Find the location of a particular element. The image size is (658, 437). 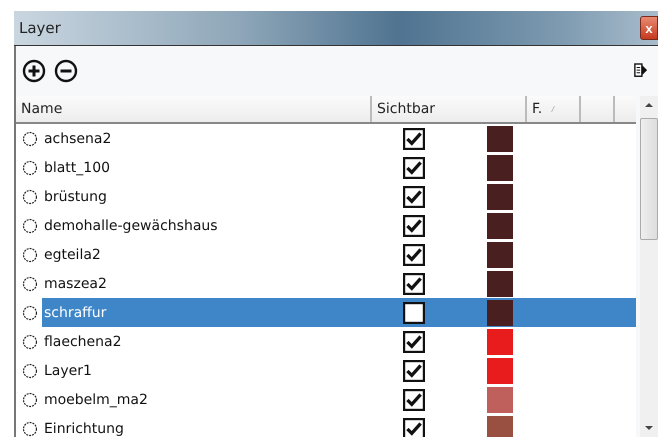

layer-name: Layer1 is located at coordinates (159, 370).